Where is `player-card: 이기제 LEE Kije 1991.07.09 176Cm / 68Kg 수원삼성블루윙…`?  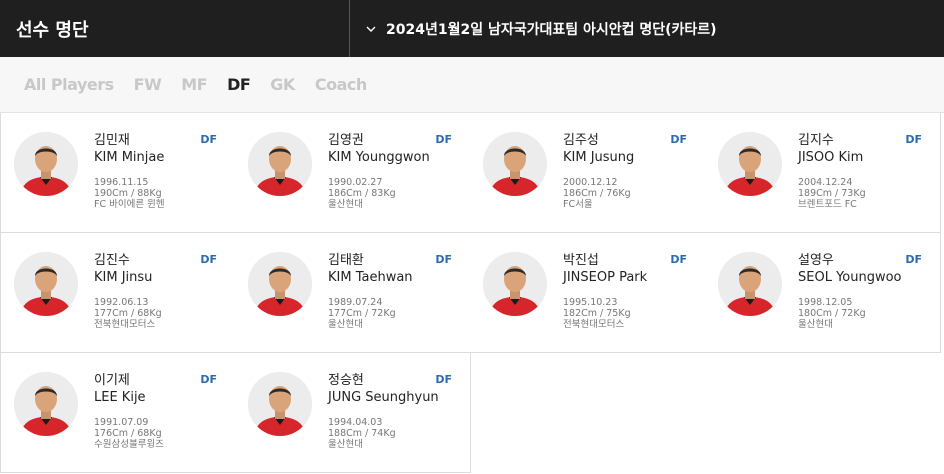
player-card: 이기제 LEE Kije 1991.07.09 176Cm / 68Kg 수원삼성블루윙… is located at coordinates (118, 413).